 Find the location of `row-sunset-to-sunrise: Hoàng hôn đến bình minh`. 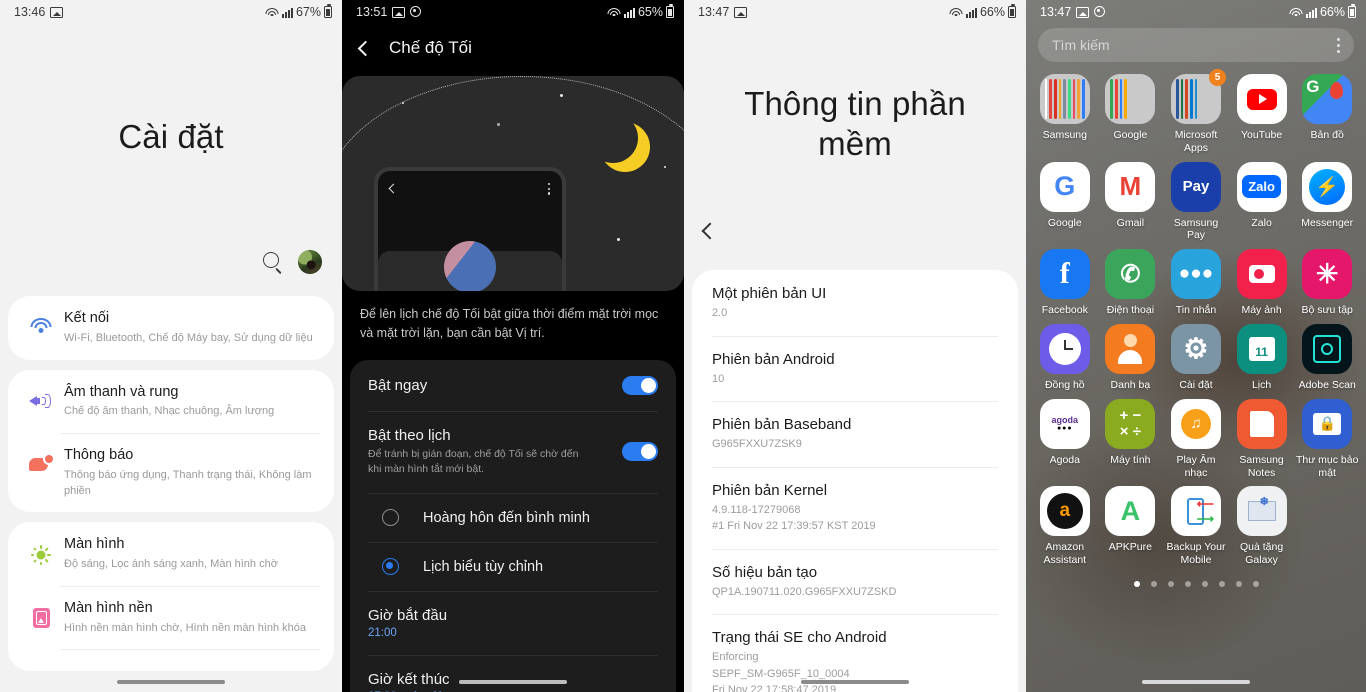

row-sunset-to-sunrise: Hoàng hôn đến bình minh is located at coordinates (513, 517).